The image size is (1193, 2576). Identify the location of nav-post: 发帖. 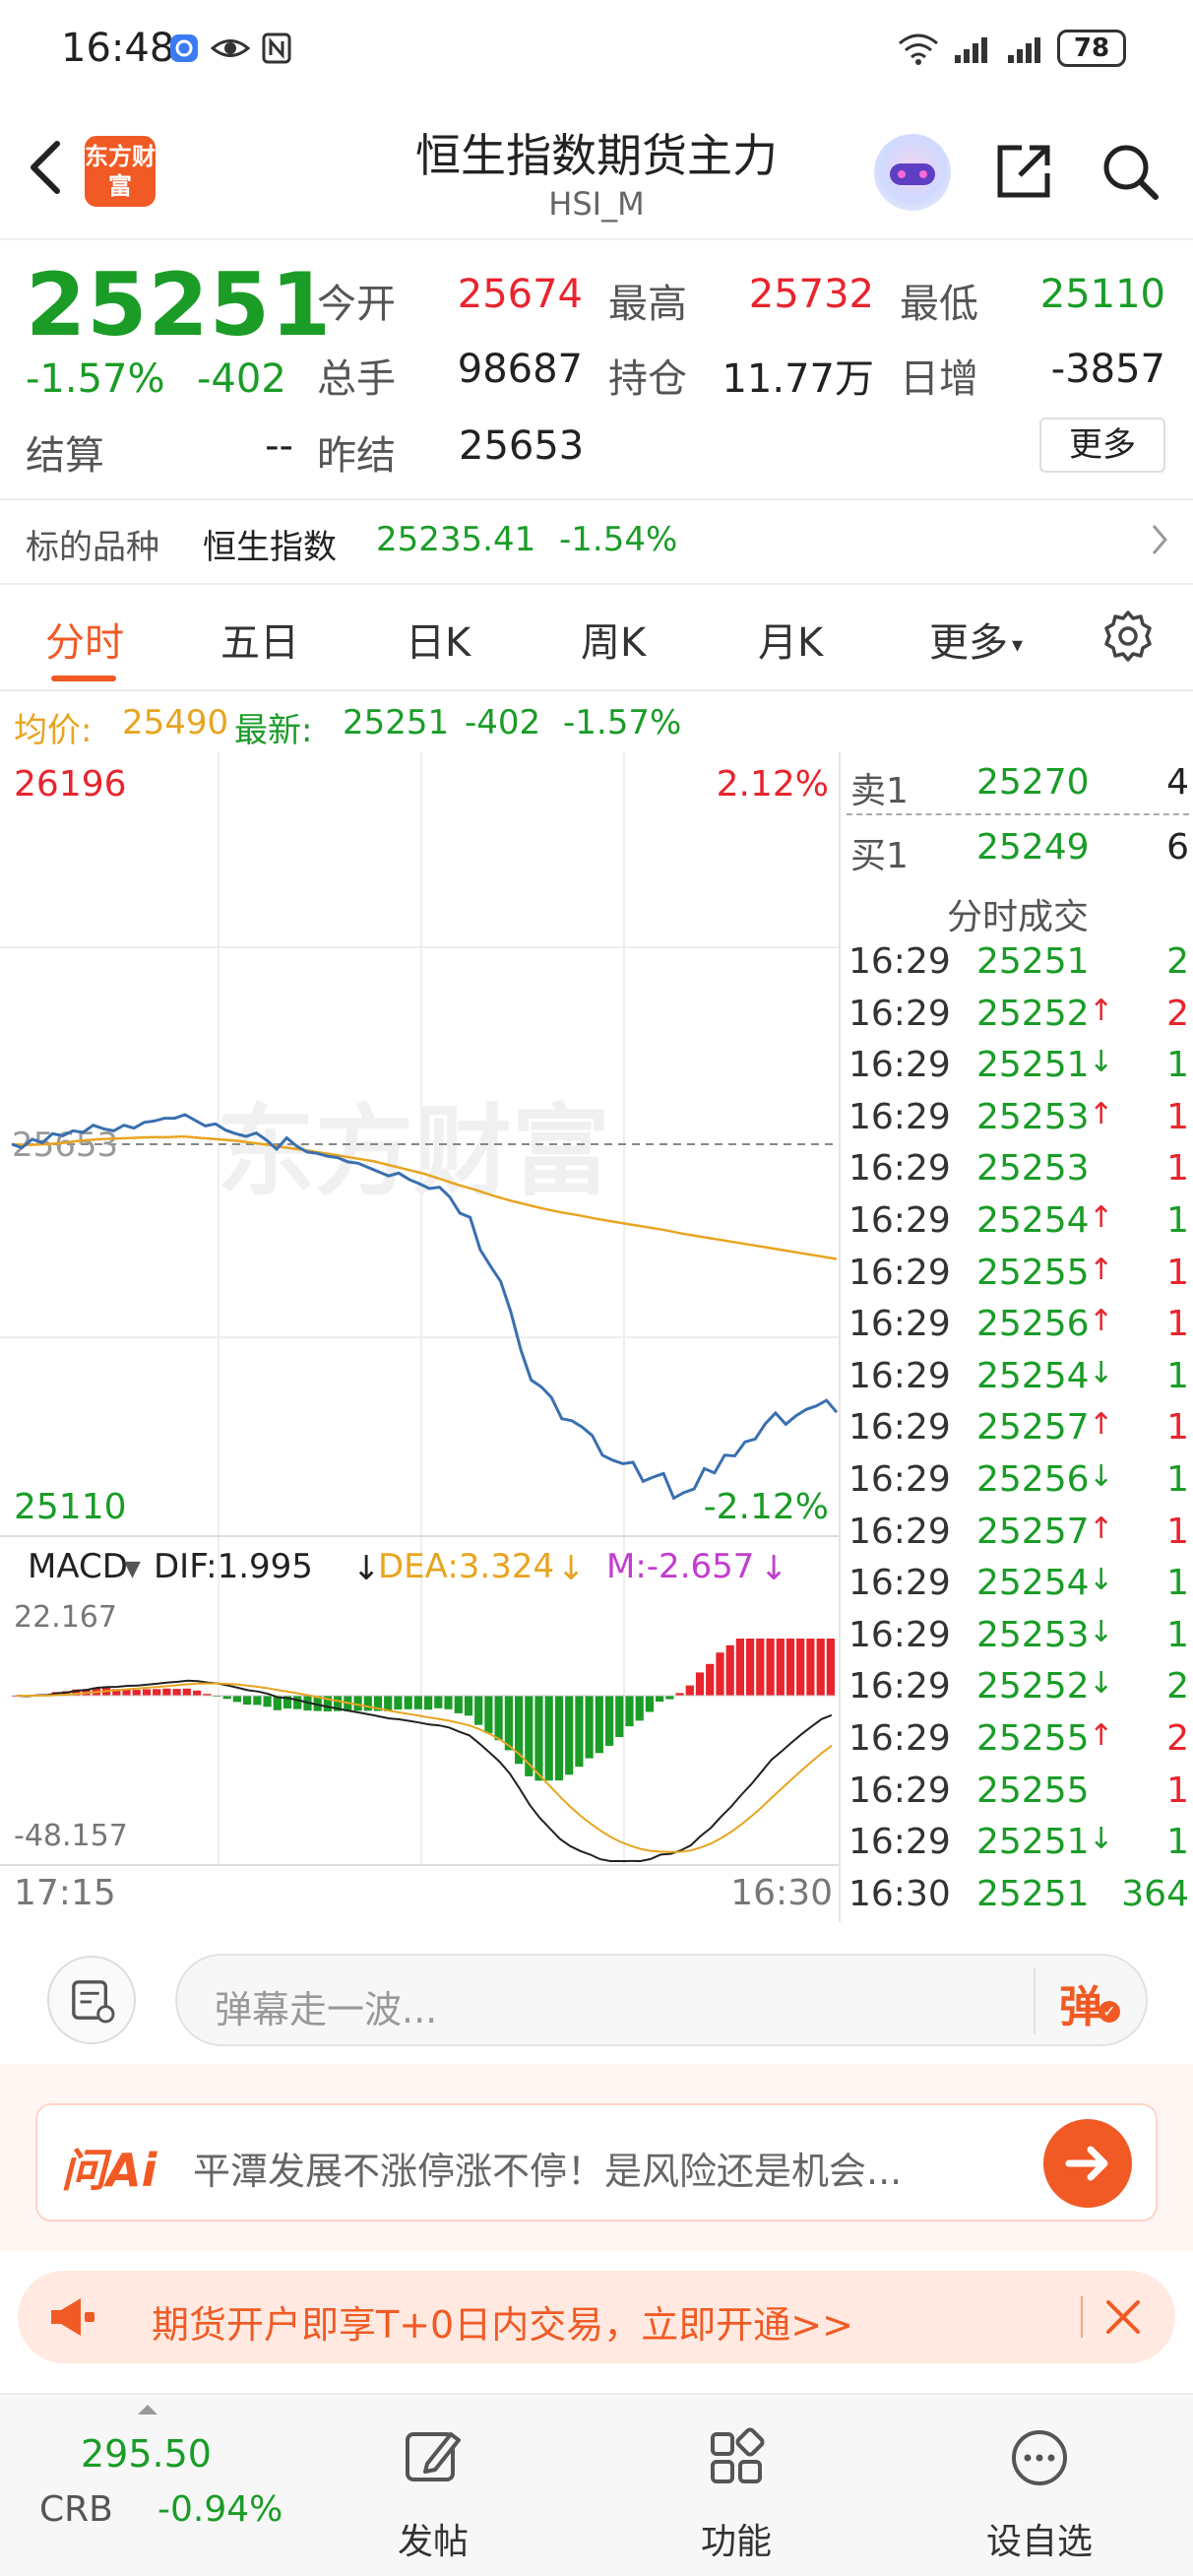
(433, 2493).